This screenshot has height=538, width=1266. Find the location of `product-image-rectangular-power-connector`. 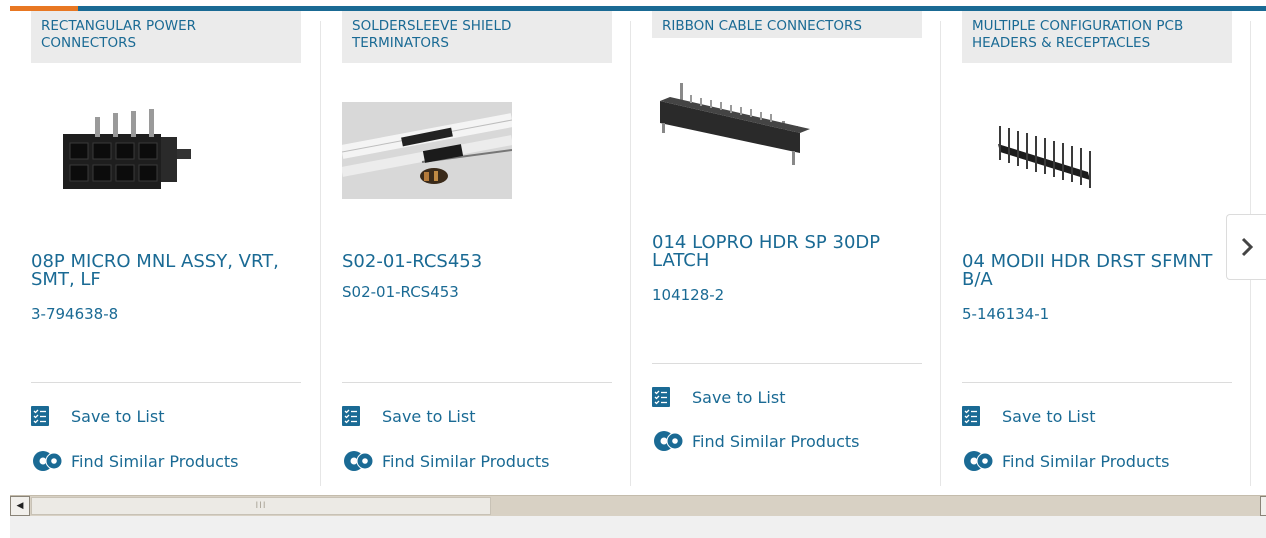

product-image-rectangular-power-connector is located at coordinates (125, 149).